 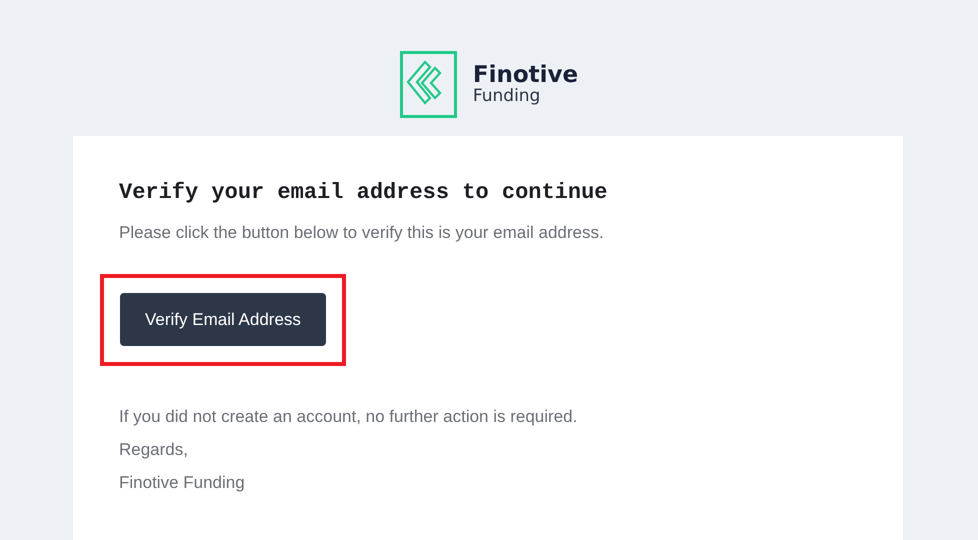 What do you see at coordinates (363, 193) in the screenshot?
I see `email-heading: Verify your email address to continue` at bounding box center [363, 193].